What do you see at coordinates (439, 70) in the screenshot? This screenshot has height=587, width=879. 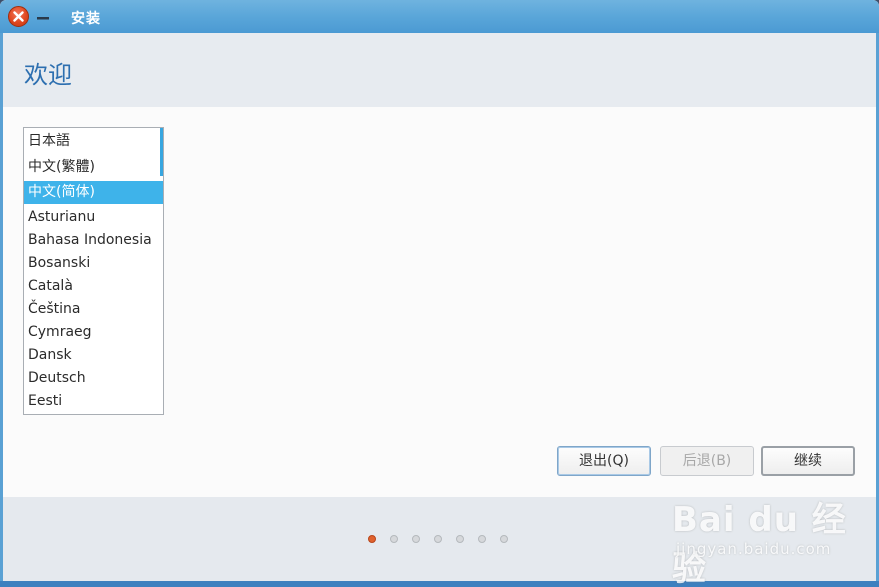 I see `page-header: 欢迎` at bounding box center [439, 70].